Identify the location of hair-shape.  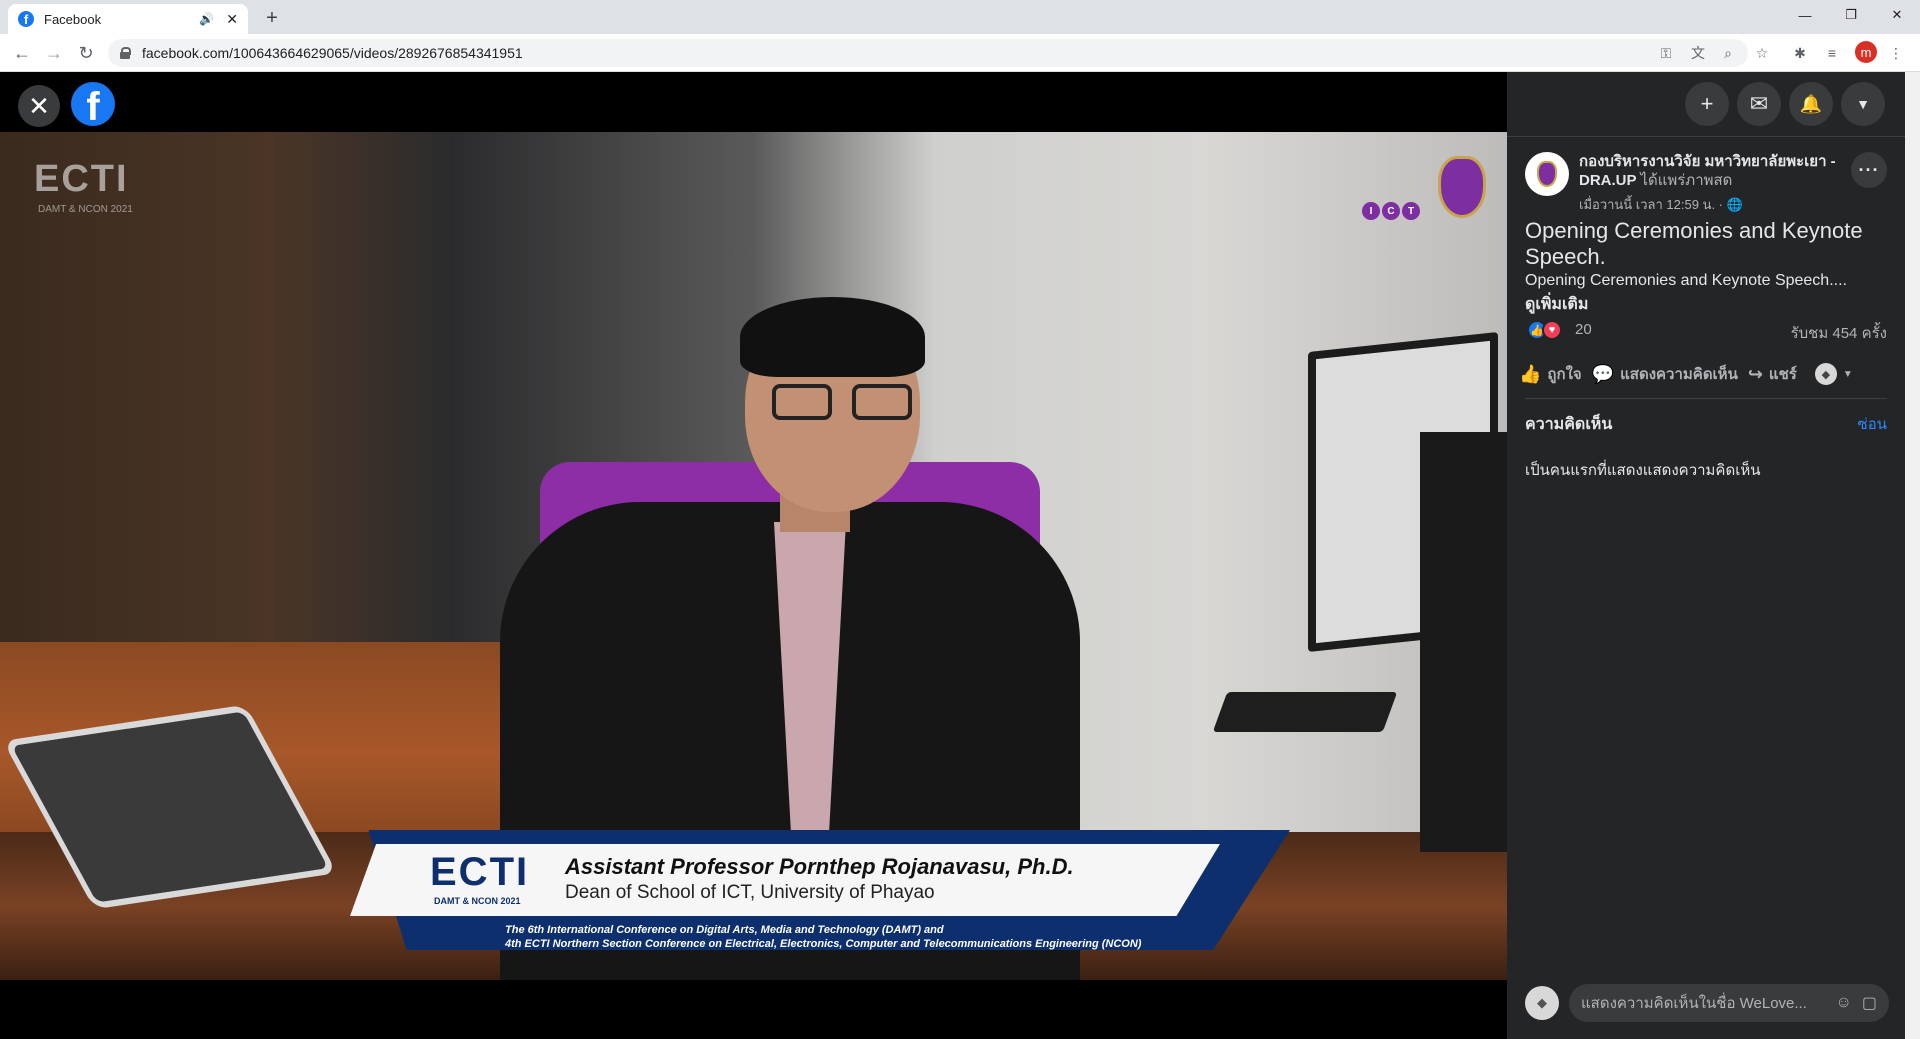
(832, 337).